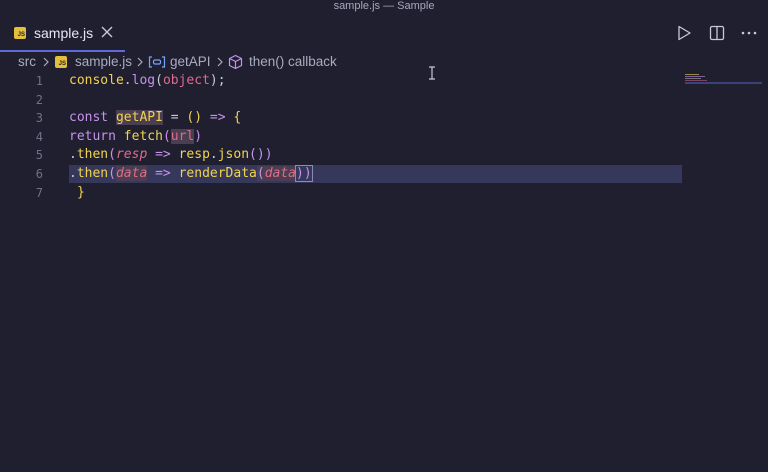 The height and width of the screenshot is (472, 768). What do you see at coordinates (198, 136) in the screenshot?
I see `token: )` at bounding box center [198, 136].